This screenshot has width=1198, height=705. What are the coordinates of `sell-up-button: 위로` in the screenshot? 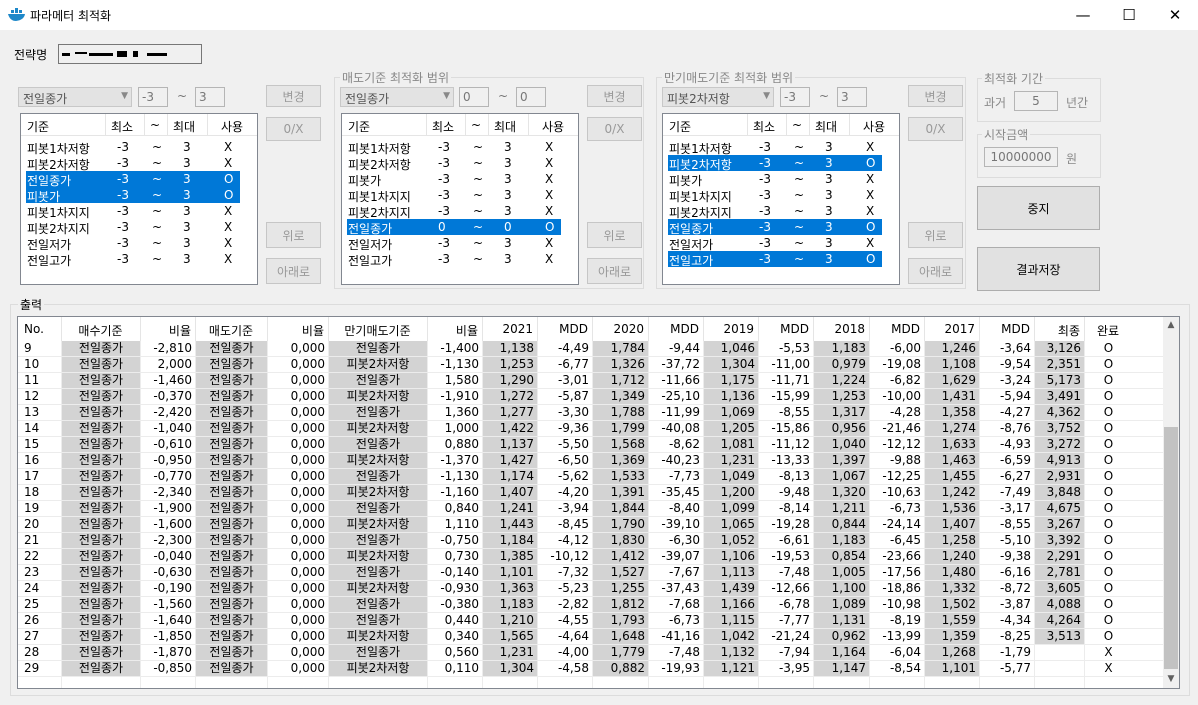 It's located at (614, 235).